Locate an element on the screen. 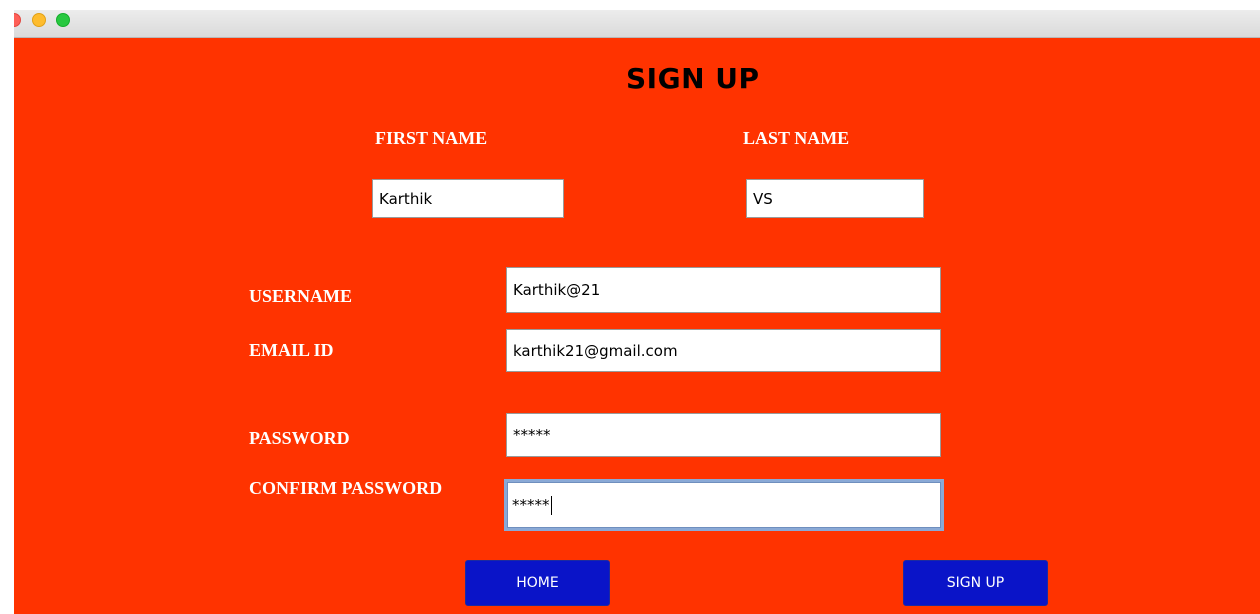 Image resolution: width=1260 pixels, height=614 pixels. username-label: USERNAME is located at coordinates (301, 296).